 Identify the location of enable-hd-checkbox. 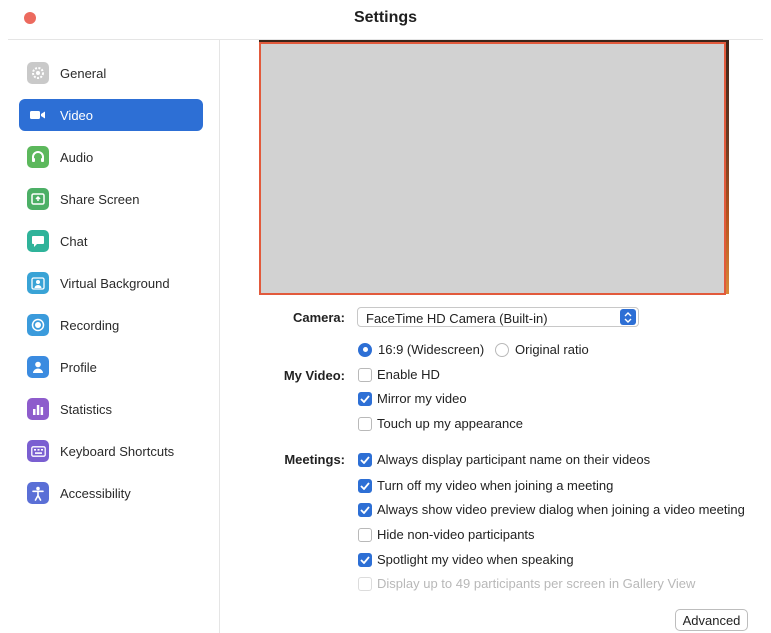
(365, 374).